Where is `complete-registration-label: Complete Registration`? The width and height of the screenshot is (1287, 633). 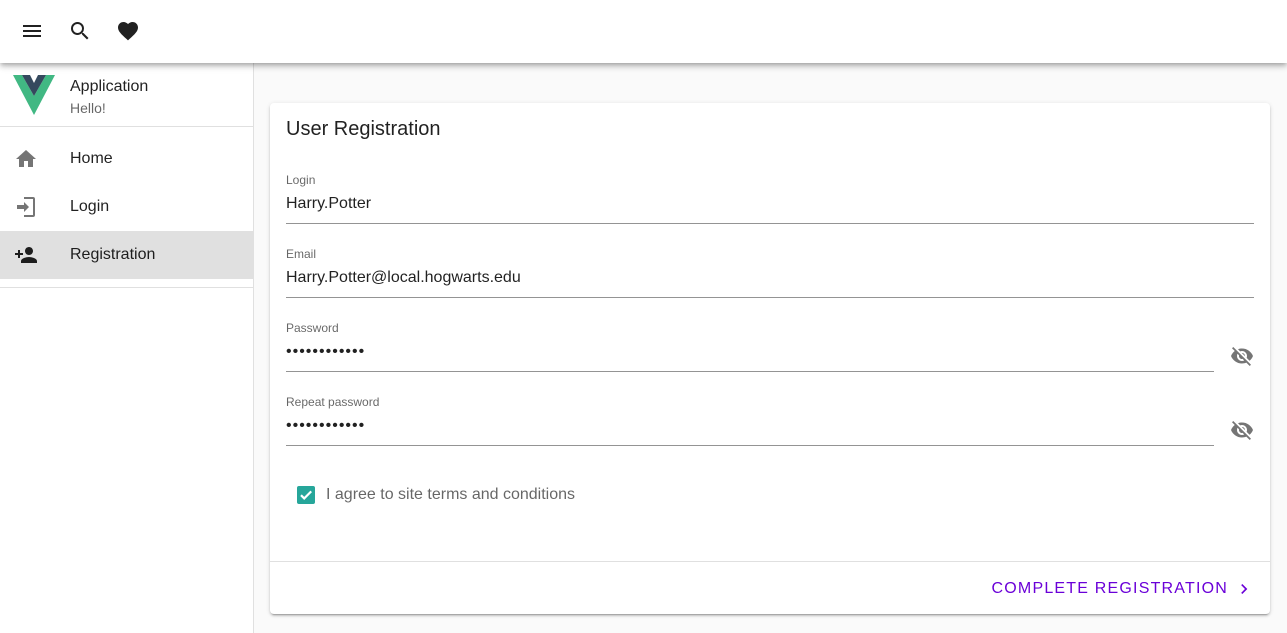 complete-registration-label: Complete Registration is located at coordinates (1109, 588).